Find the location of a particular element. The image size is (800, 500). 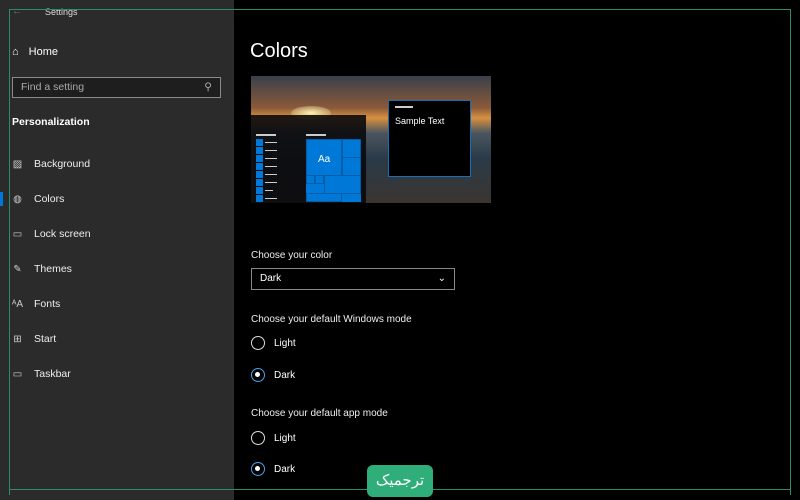

sidebar-home: ⌂ Home is located at coordinates (35, 52).